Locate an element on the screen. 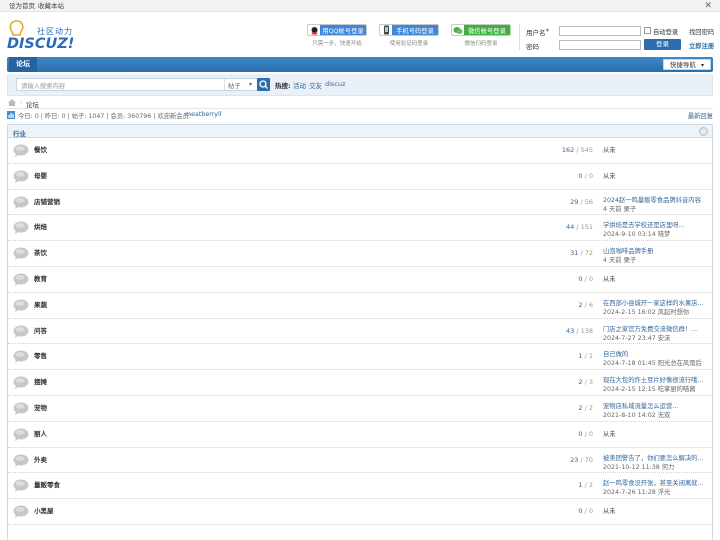  forum-name: 茶饮 is located at coordinates (40, 254).